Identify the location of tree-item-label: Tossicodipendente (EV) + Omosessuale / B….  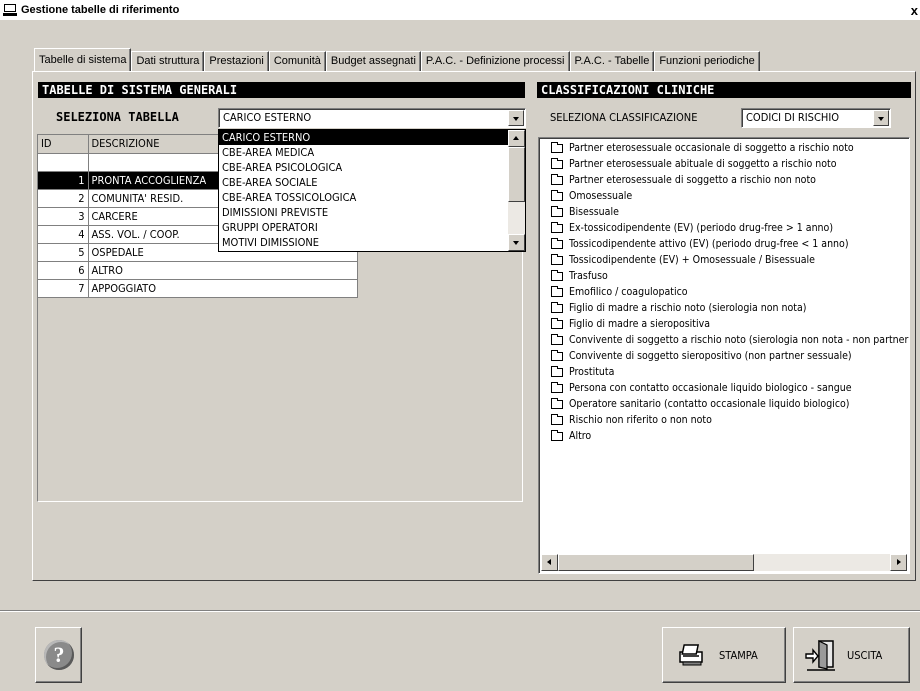
(692, 260).